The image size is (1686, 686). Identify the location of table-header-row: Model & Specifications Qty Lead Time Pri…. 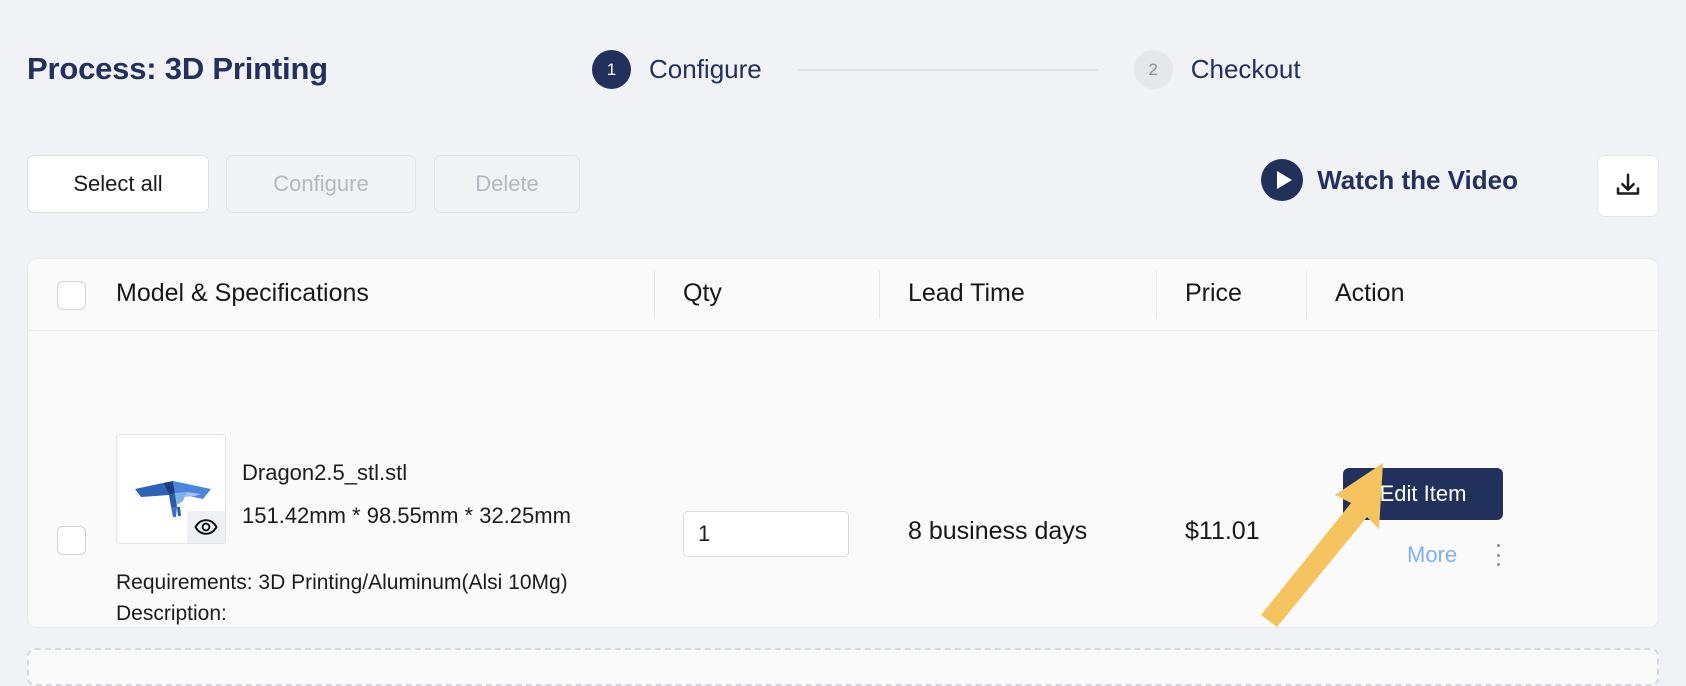
(843, 295).